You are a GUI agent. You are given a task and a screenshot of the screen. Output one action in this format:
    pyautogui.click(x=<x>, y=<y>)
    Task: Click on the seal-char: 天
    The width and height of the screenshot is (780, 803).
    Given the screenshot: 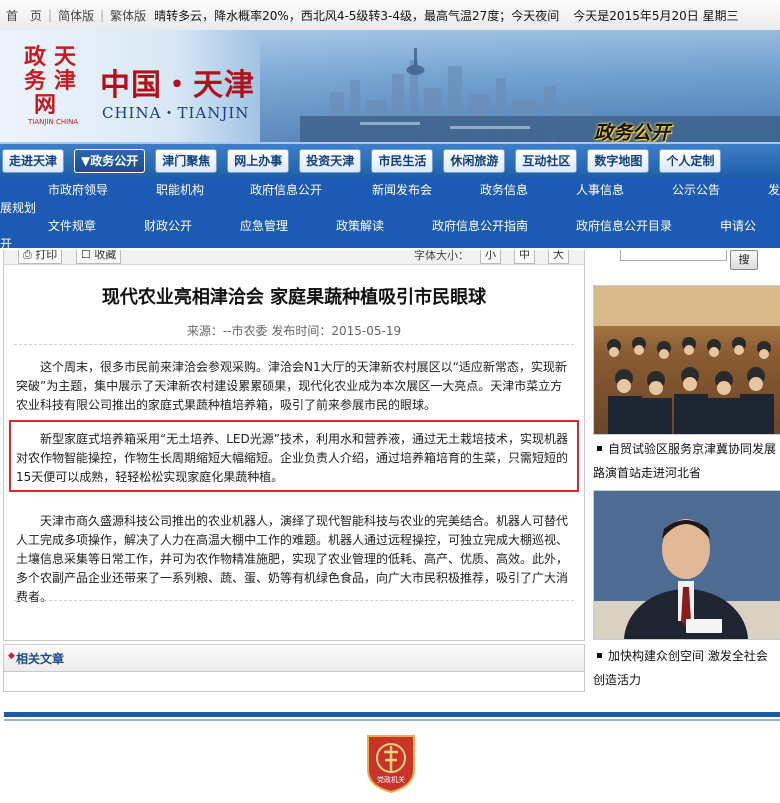 What is the action you would take?
    pyautogui.click(x=65, y=57)
    